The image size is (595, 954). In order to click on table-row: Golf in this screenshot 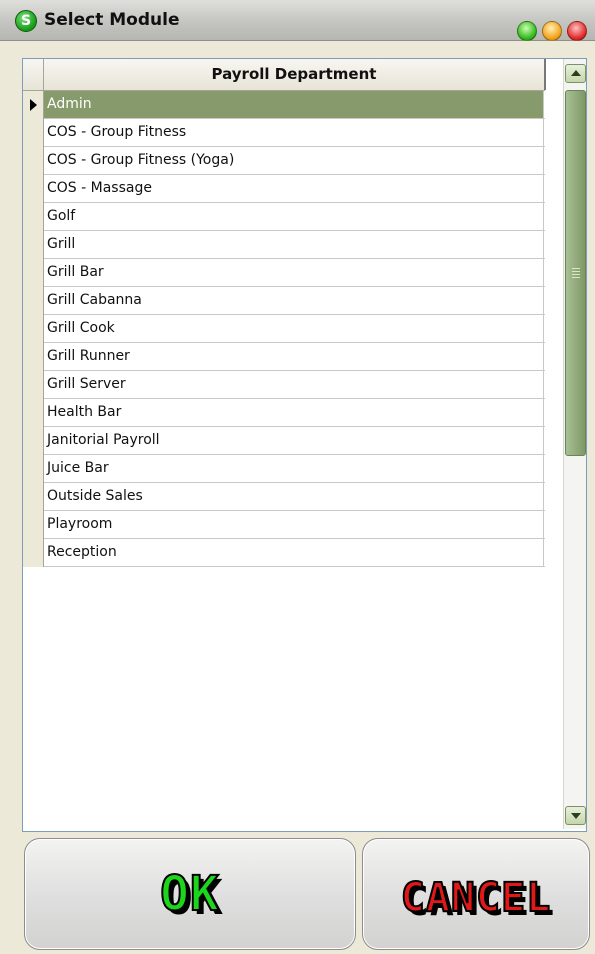, I will do `click(284, 217)`.